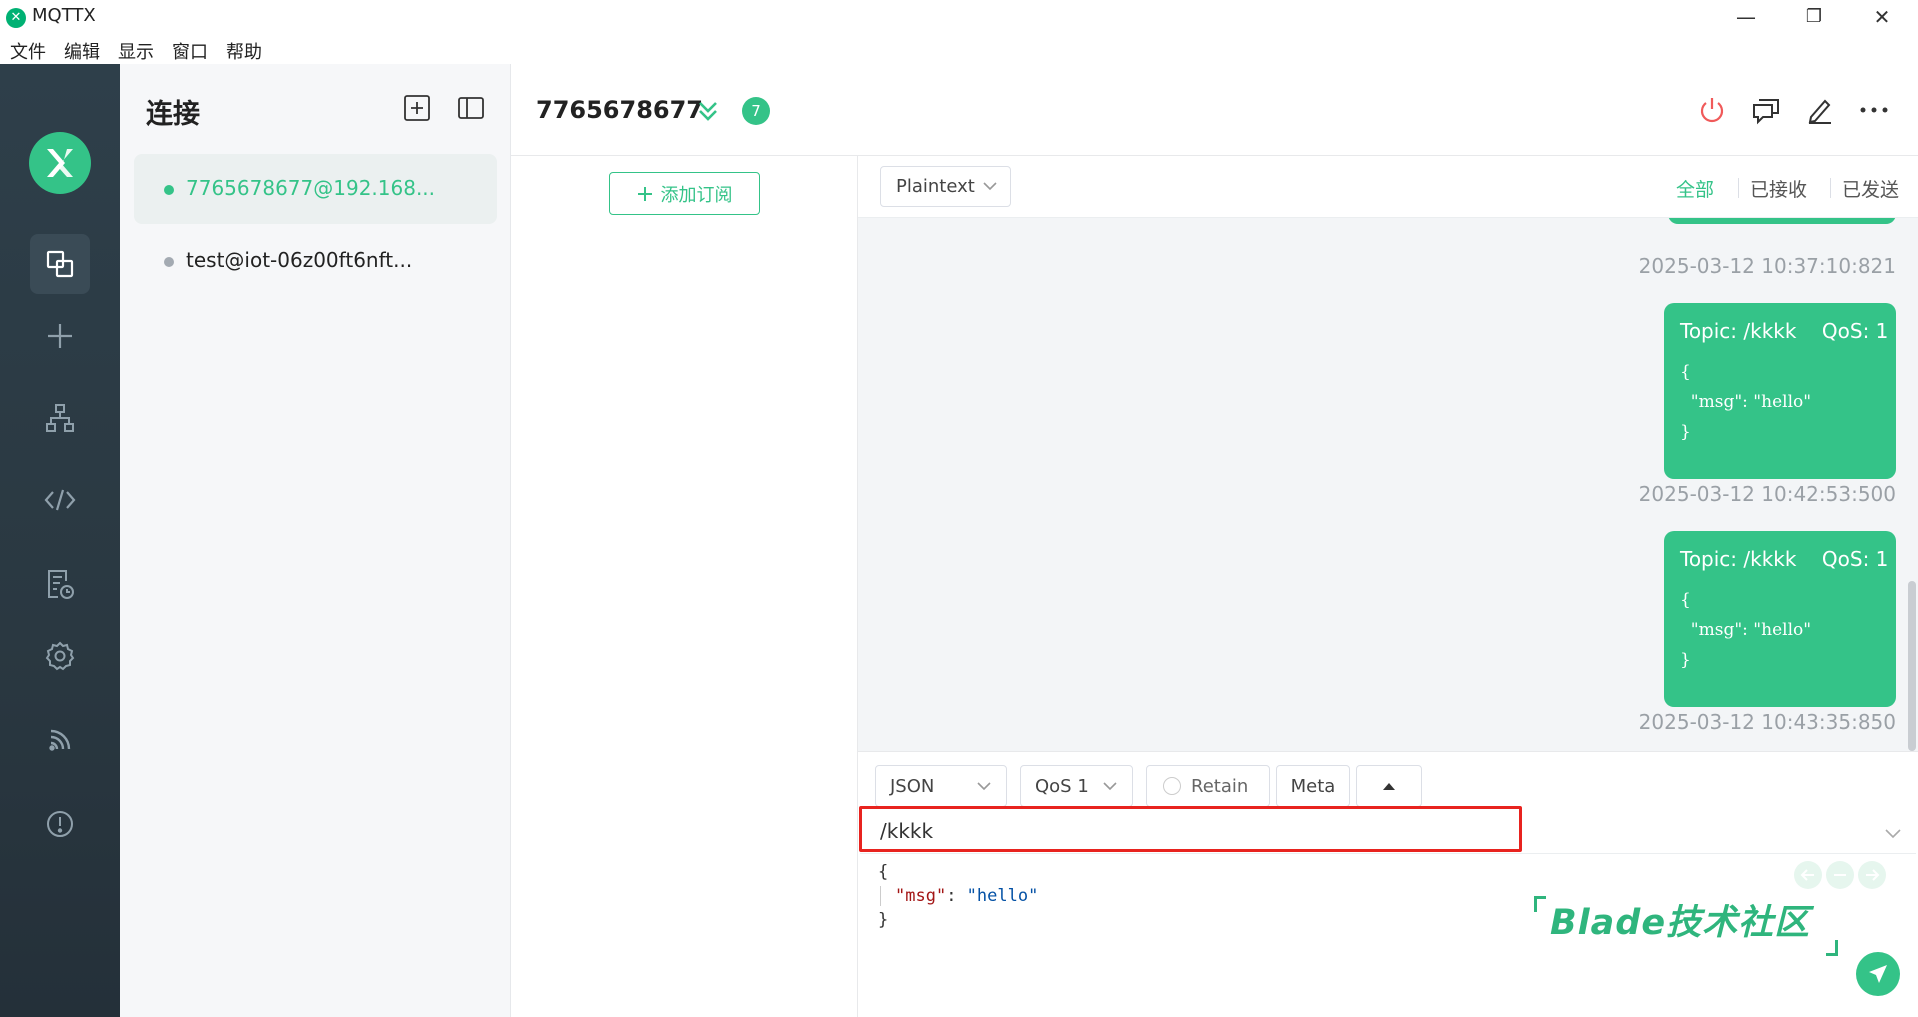 This screenshot has height=1017, width=1918. Describe the element at coordinates (244, 51) in the screenshot. I see `menu-help: 帮助` at that location.